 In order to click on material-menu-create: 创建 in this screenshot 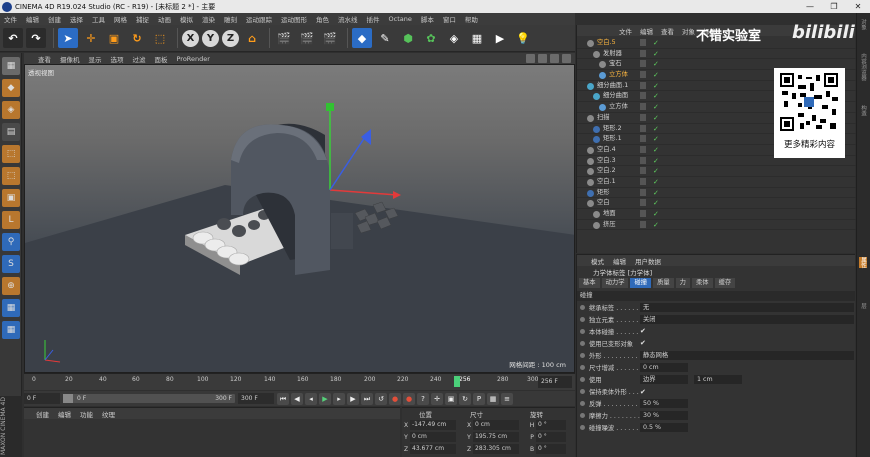, I will do `click(42, 414)`.